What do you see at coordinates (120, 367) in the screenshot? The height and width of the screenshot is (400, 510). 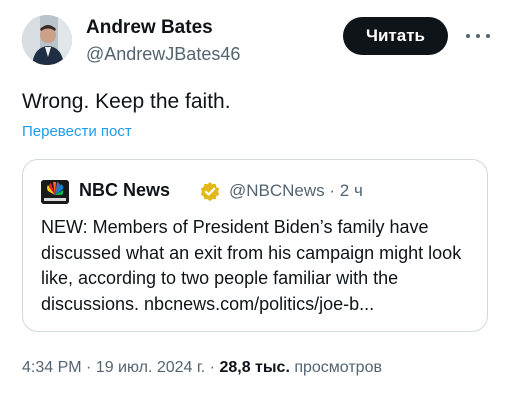 I see `timestamp: 4:34 PM · 19 июл. 2024 г. ·` at bounding box center [120, 367].